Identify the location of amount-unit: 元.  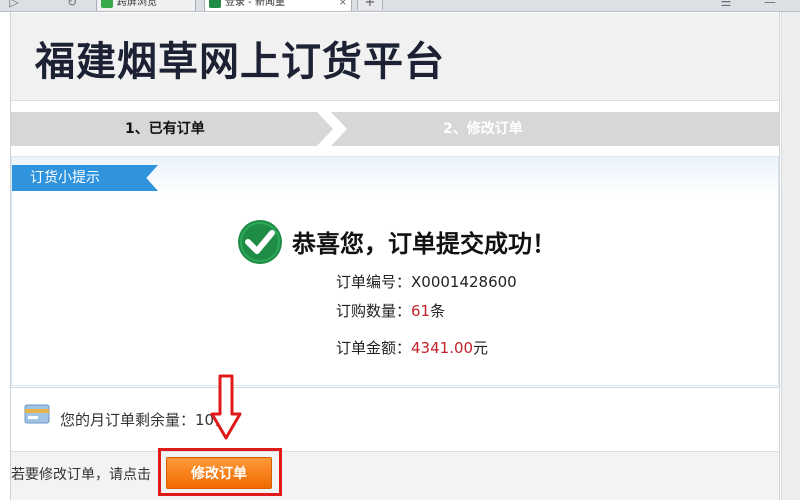
(481, 348).